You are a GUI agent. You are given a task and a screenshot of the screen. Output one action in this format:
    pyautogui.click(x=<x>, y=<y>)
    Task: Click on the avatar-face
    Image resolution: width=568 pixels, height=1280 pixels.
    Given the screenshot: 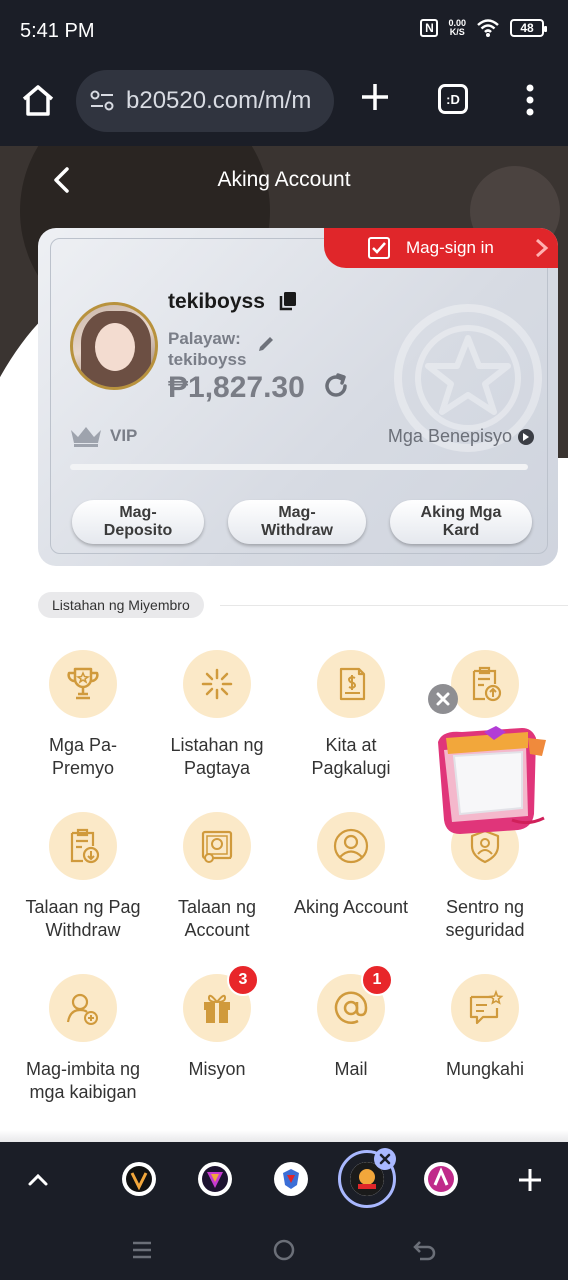 What is the action you would take?
    pyautogui.click(x=115, y=347)
    